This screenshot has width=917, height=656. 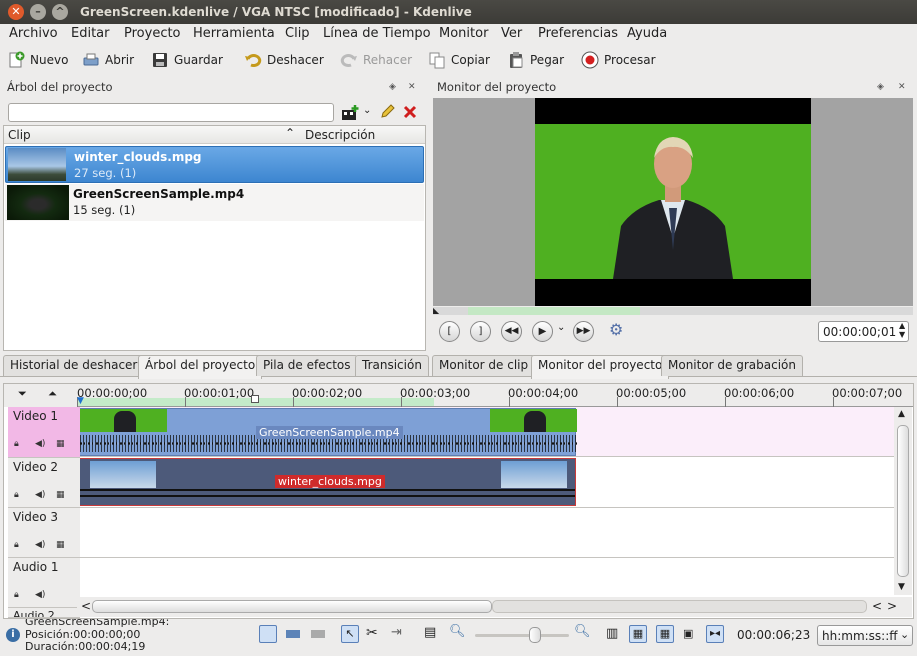 I want to click on tab-effect-stack: Pila de efectos, so click(x=307, y=365).